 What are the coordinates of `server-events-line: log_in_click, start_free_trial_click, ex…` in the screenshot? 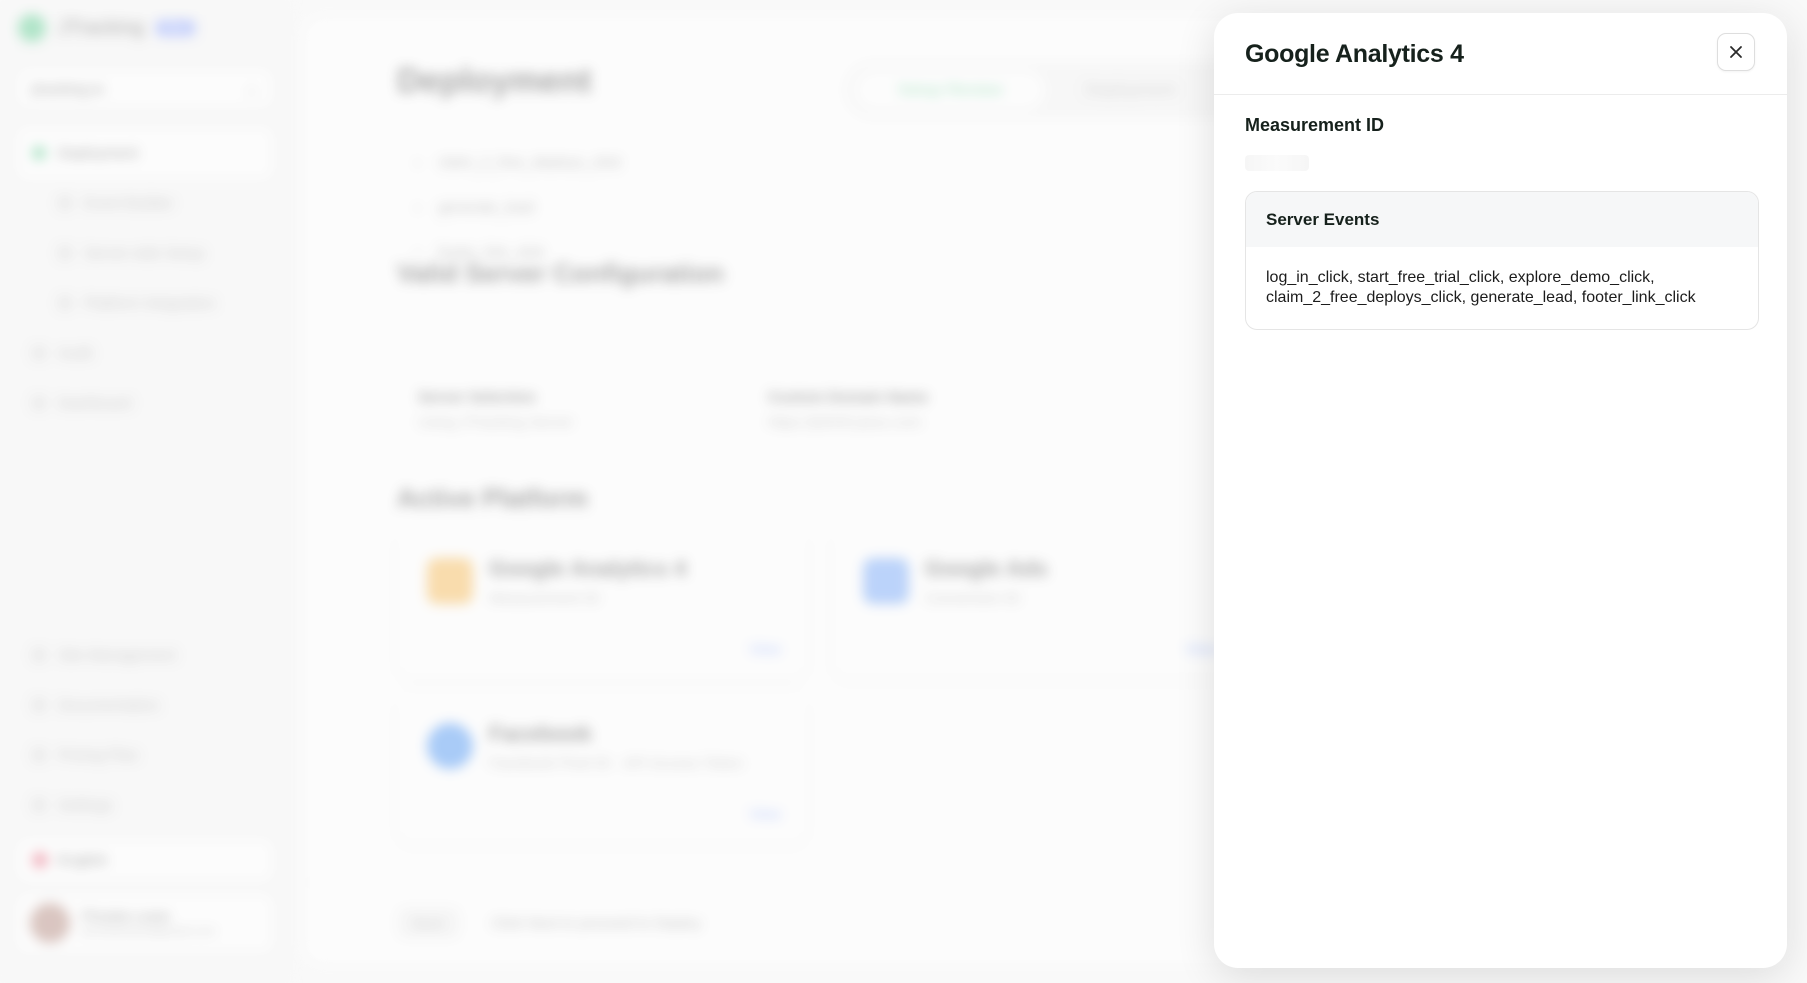 It's located at (1460, 277).